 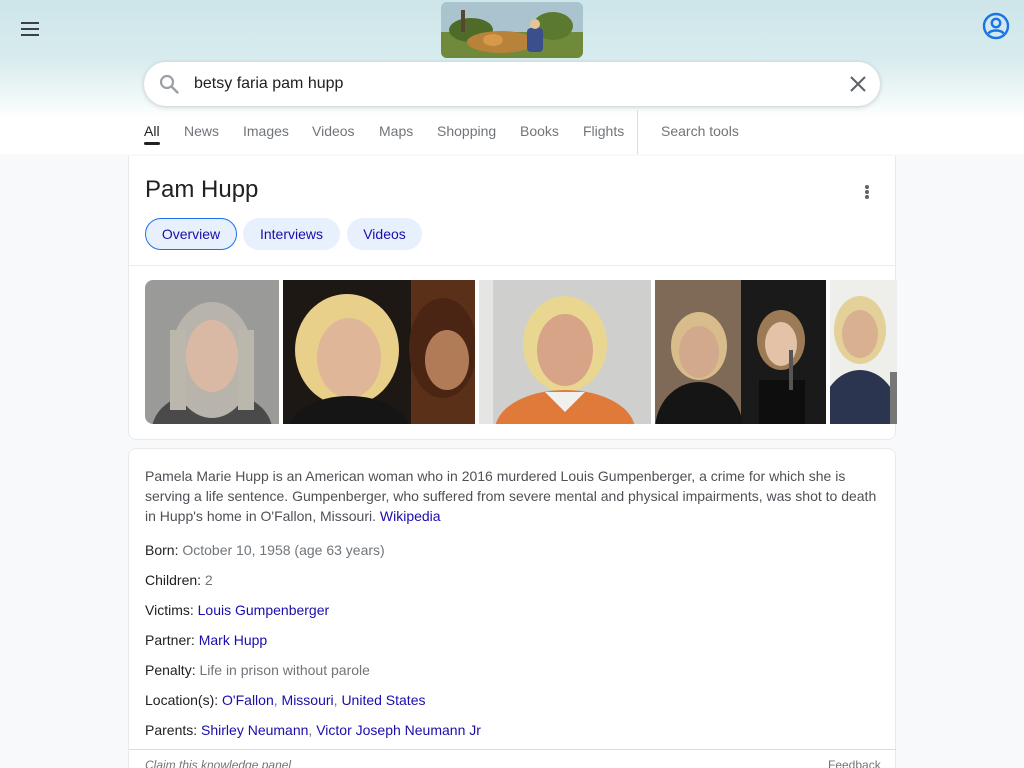 What do you see at coordinates (254, 730) in the screenshot?
I see `parent-link: Shirley Neumann` at bounding box center [254, 730].